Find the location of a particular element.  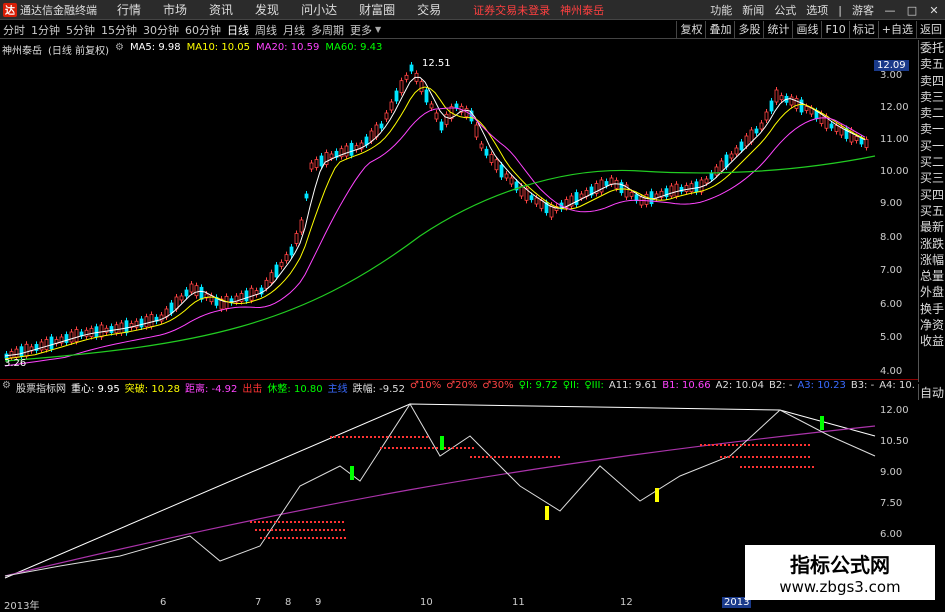

ind-item: ♂30% is located at coordinates (498, 385).